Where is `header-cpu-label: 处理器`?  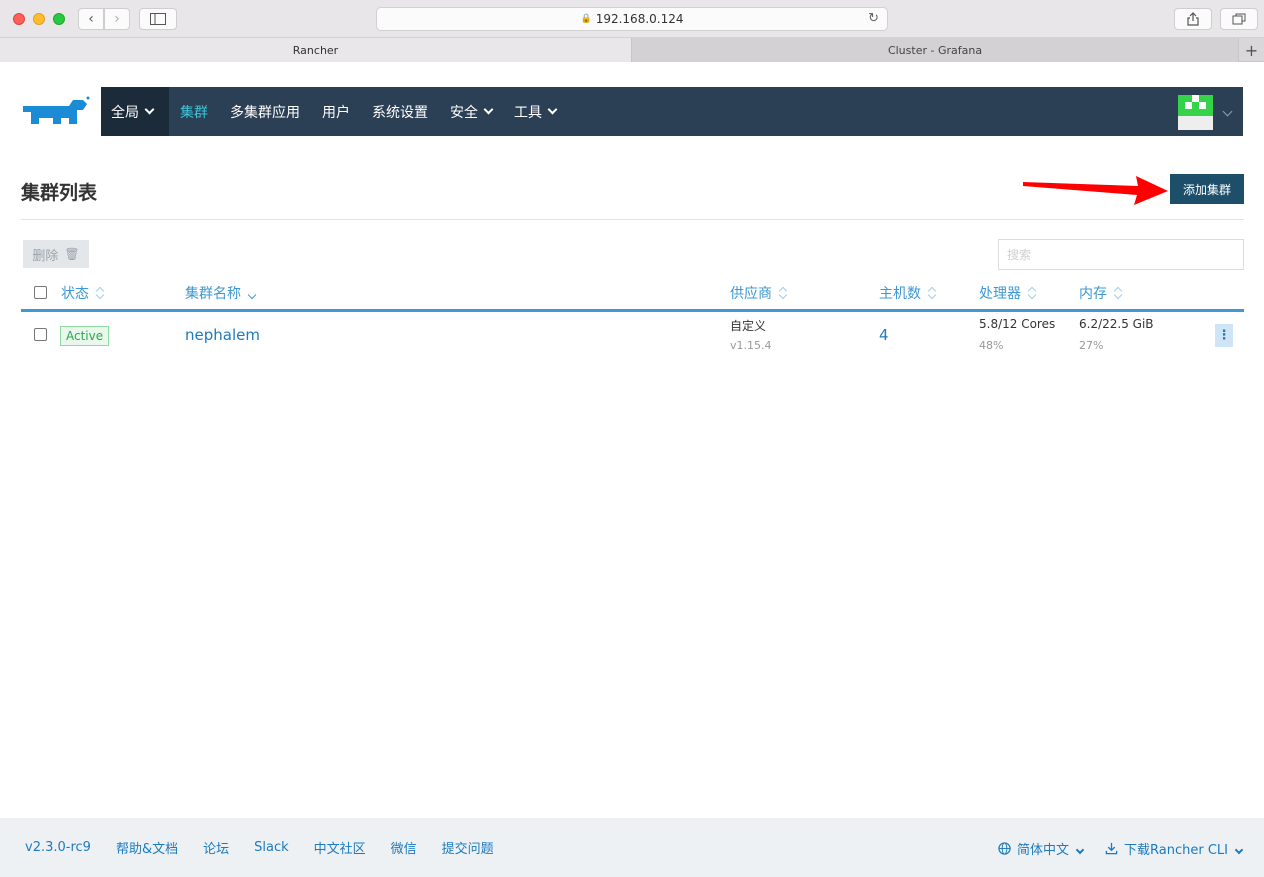
header-cpu-label: 处理器 is located at coordinates (1000, 294).